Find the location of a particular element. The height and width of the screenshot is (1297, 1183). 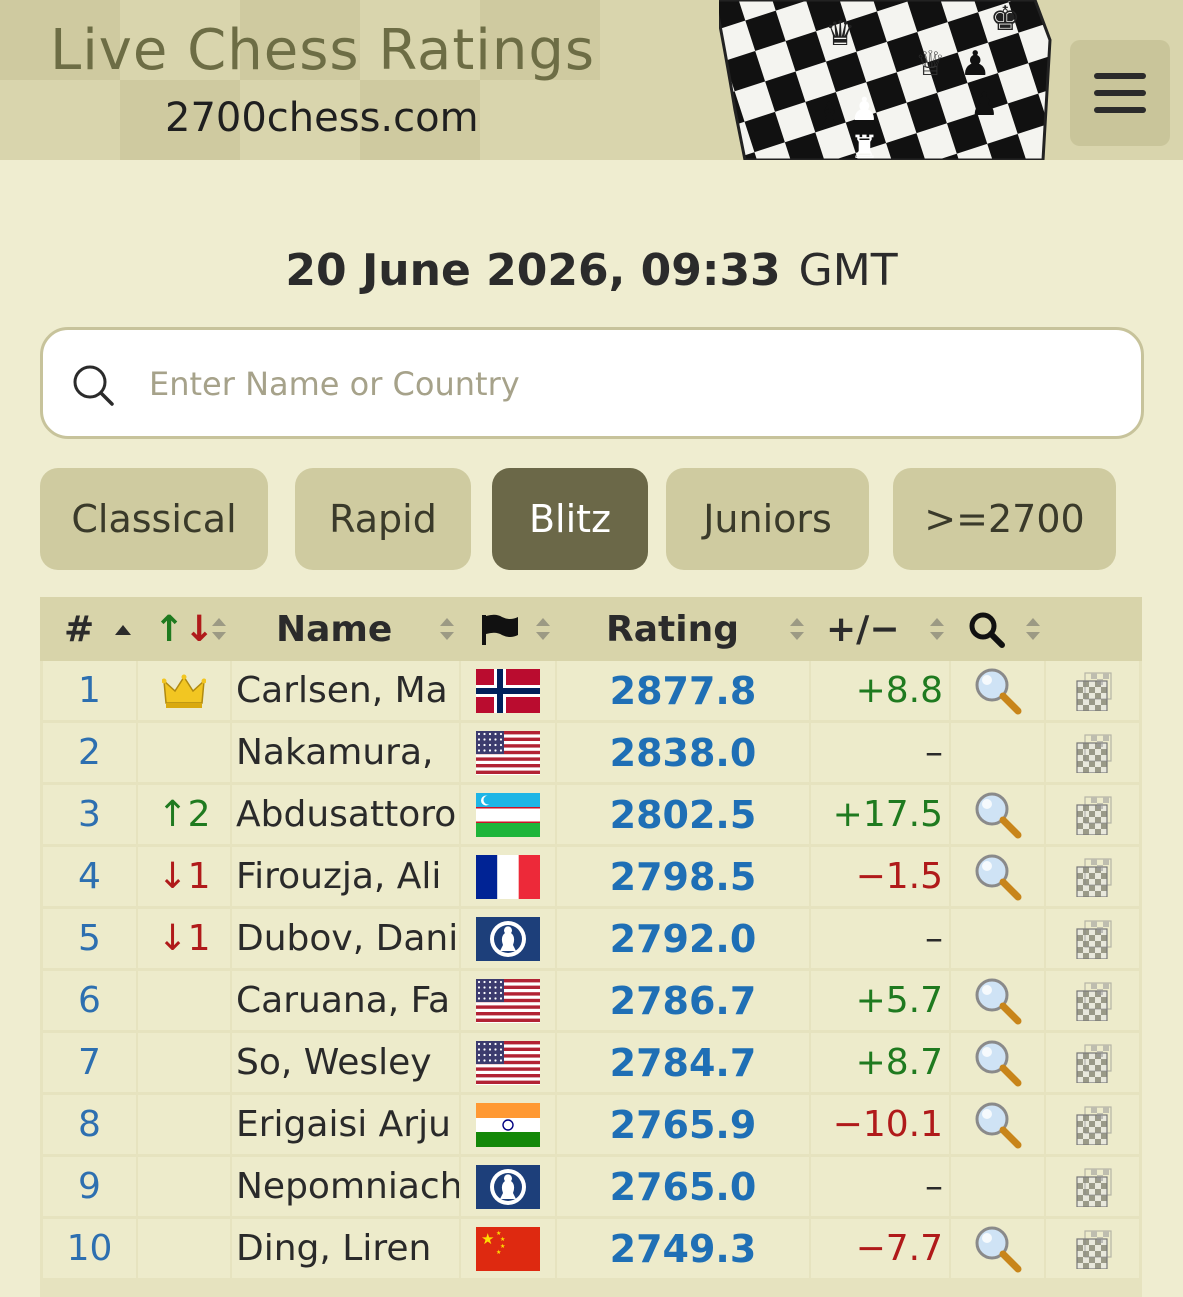

sort-ascending-icon is located at coordinates (123, 629).